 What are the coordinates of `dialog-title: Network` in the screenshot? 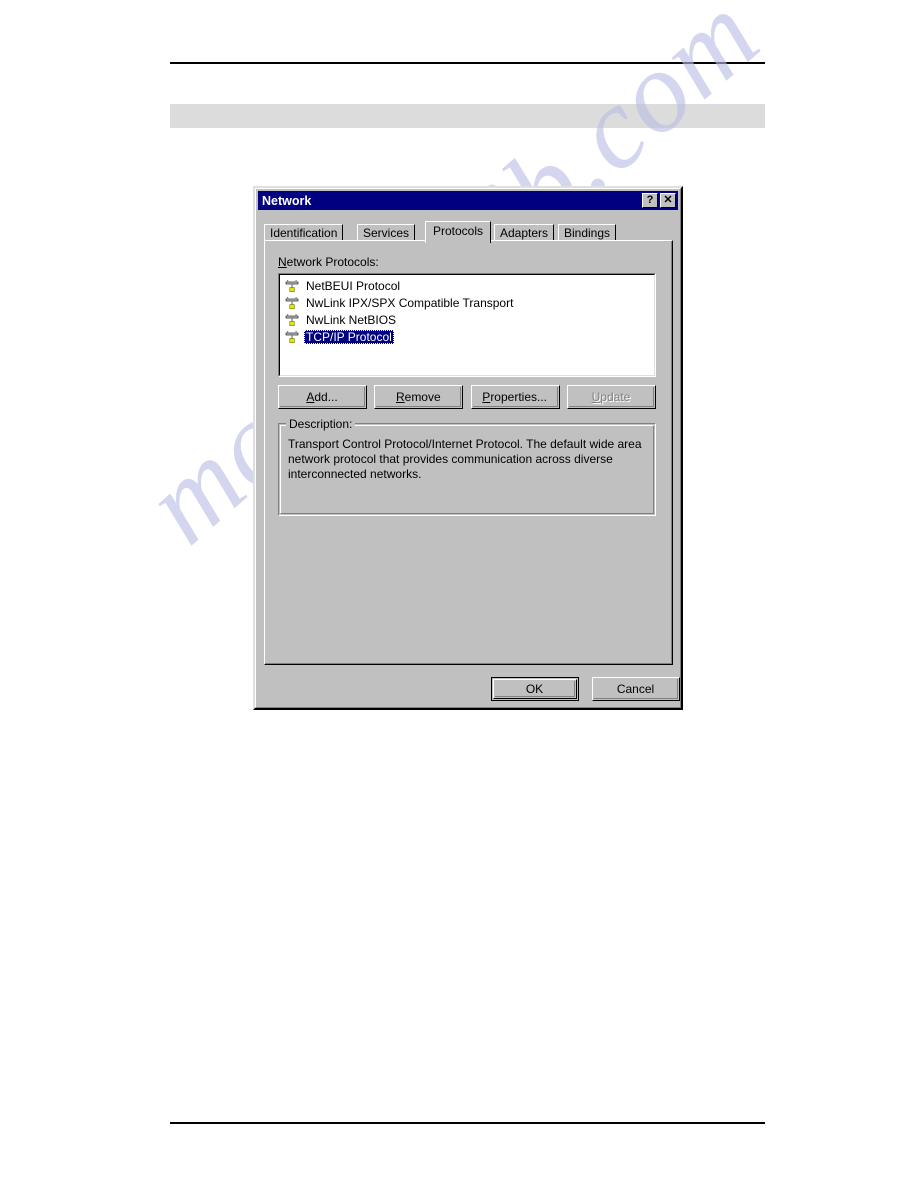 It's located at (287, 200).